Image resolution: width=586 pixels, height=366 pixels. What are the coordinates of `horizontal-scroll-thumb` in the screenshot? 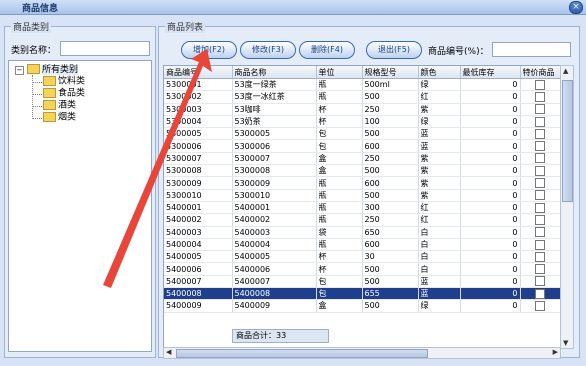 It's located at (302, 353).